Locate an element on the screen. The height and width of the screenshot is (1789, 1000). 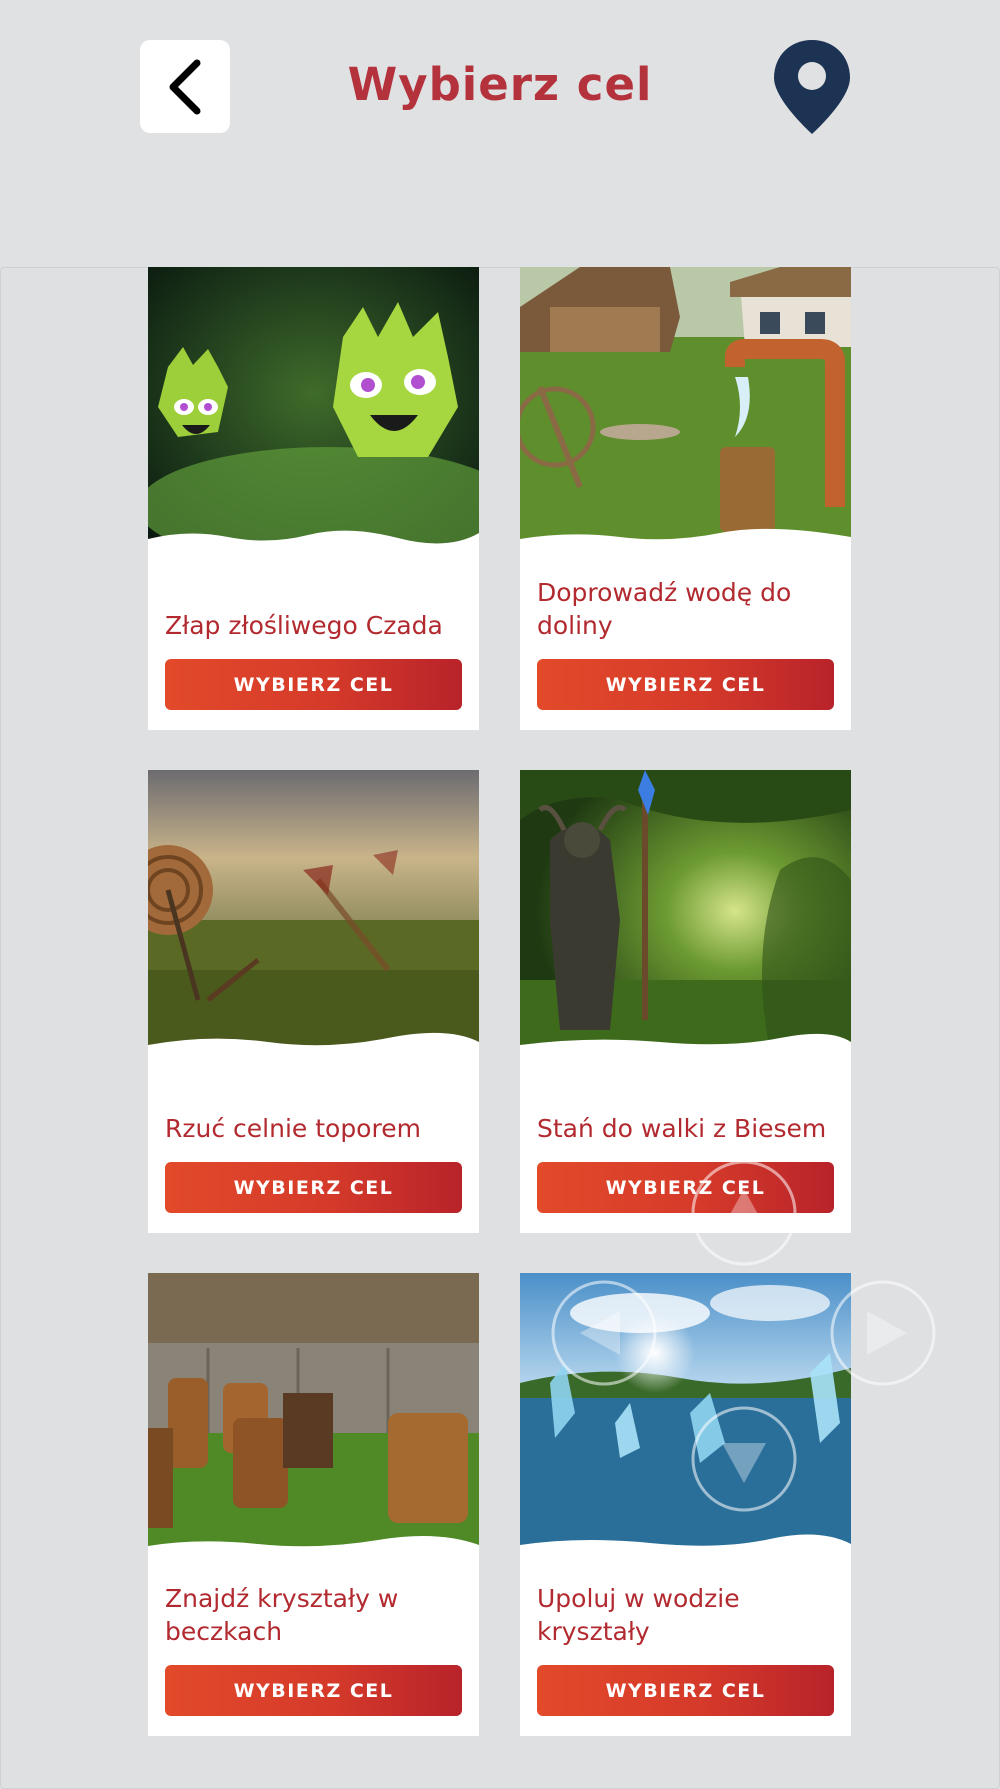
goal-title: Upoluj w wodzie kryształy is located at coordinates (638, 1615).